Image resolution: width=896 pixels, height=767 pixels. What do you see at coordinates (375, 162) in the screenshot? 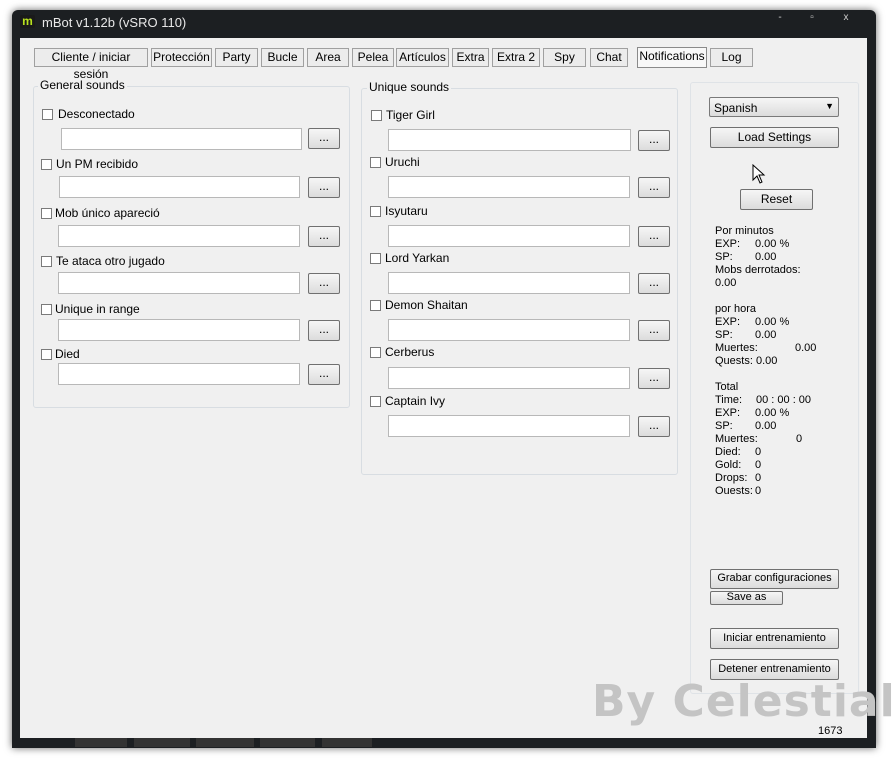
I see `checkbox-uruchi` at bounding box center [375, 162].